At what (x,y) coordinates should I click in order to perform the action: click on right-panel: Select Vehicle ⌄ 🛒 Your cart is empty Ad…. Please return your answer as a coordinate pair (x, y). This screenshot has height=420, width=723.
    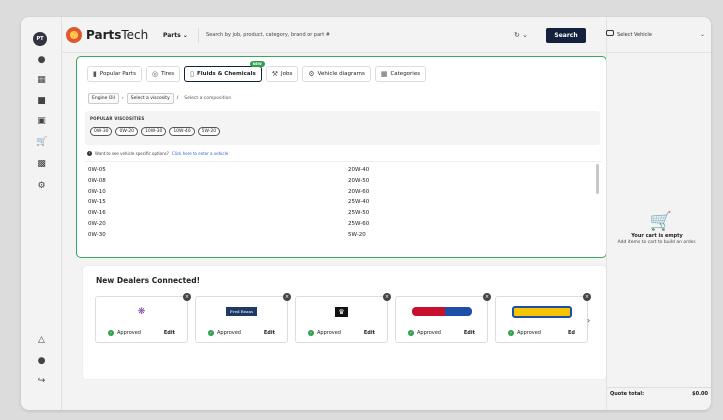
    Looking at the image, I should click on (658, 213).